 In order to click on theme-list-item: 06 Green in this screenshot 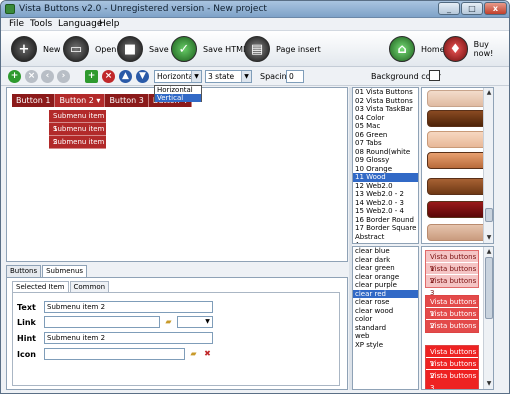, I will do `click(385, 135)`.